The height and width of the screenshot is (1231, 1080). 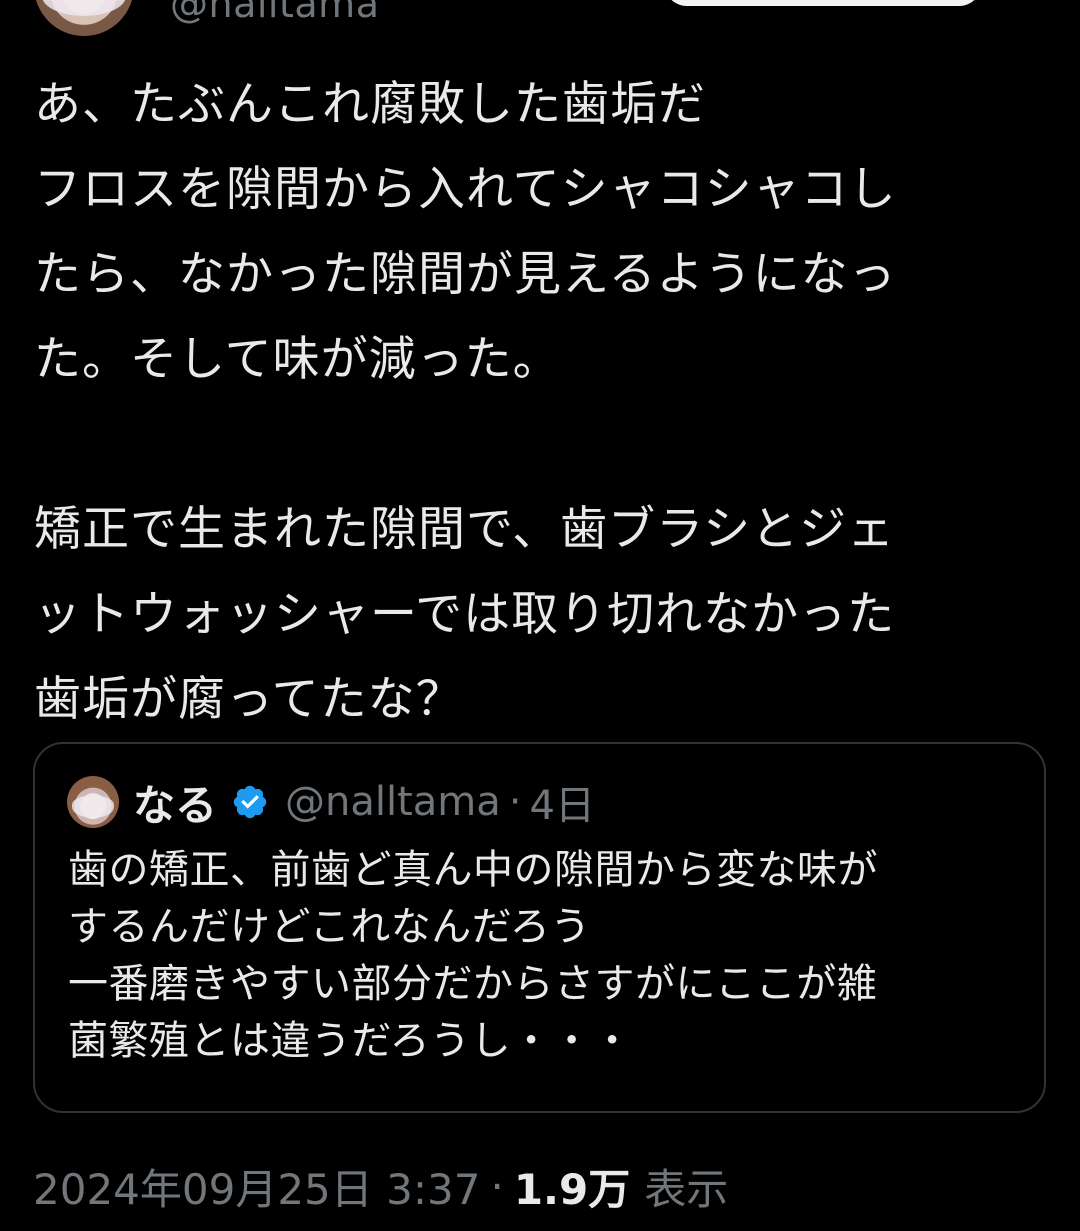 What do you see at coordinates (393, 802) in the screenshot?
I see `quoted-author-handle: @nalltama` at bounding box center [393, 802].